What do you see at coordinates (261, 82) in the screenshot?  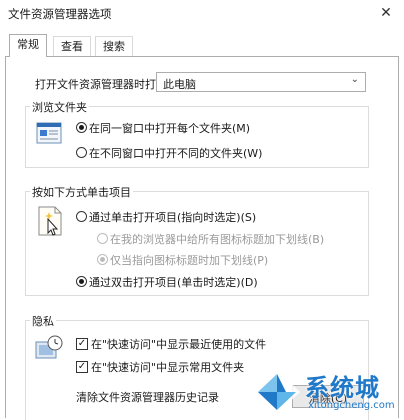 I see `open-with-select: 此电脑 ⌄` at bounding box center [261, 82].